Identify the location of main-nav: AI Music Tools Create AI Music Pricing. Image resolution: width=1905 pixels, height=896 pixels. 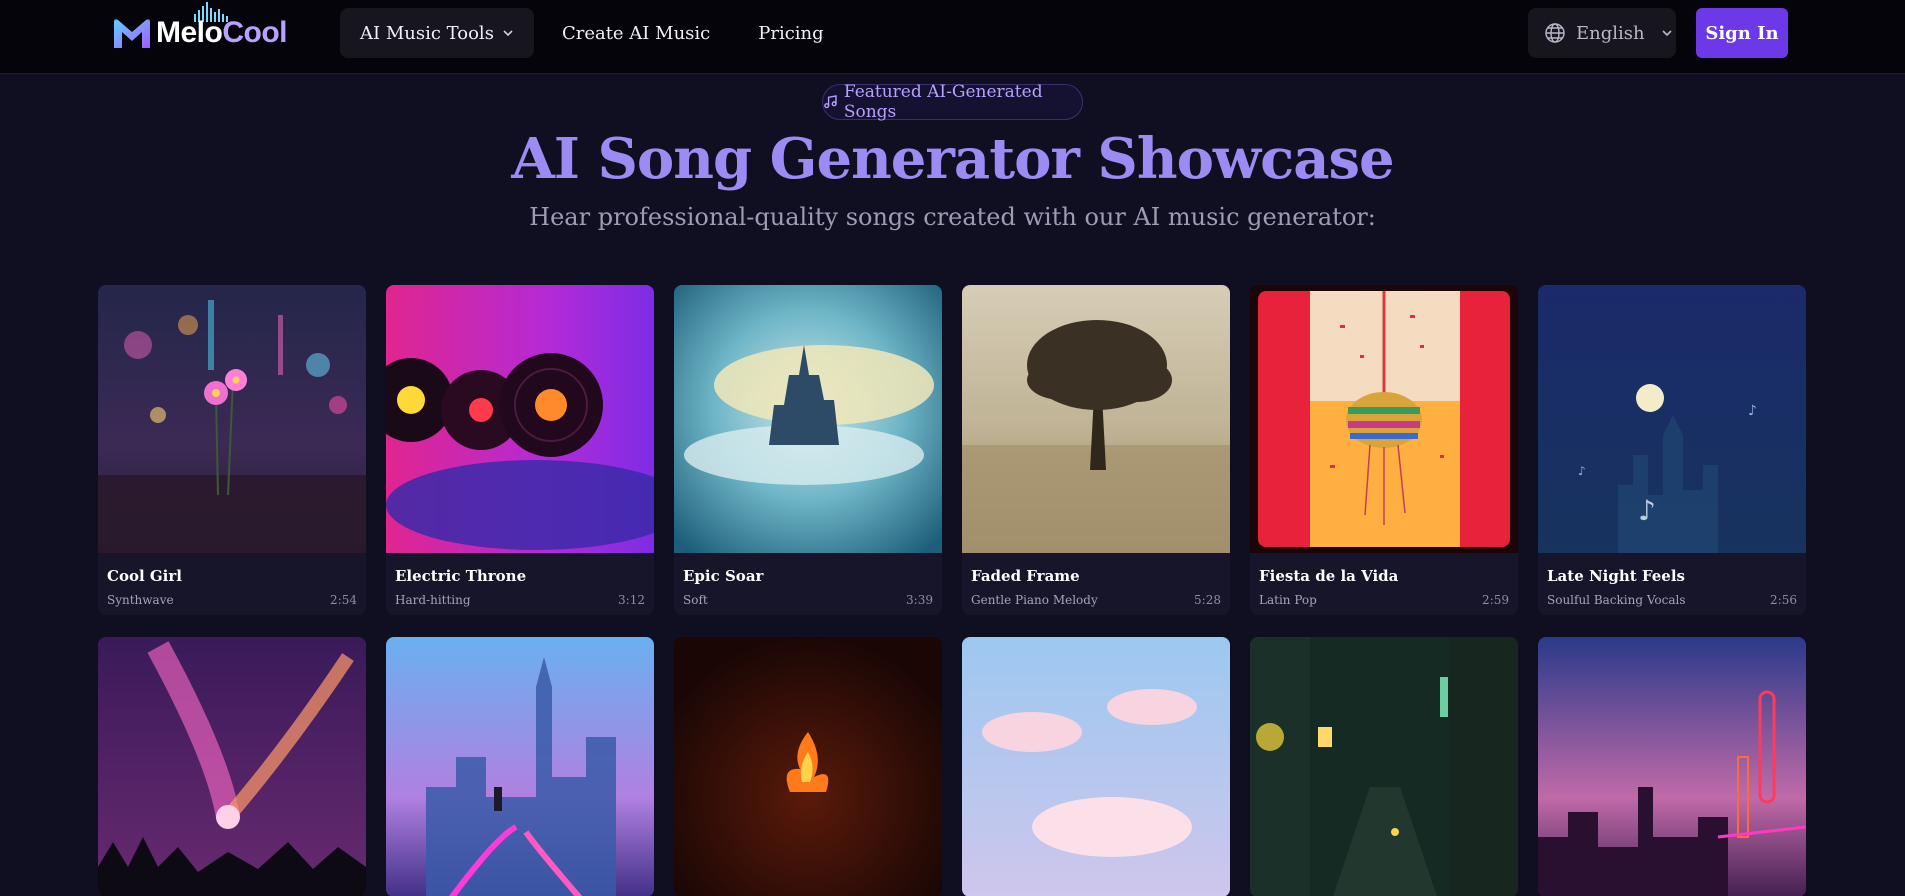
(592, 33).